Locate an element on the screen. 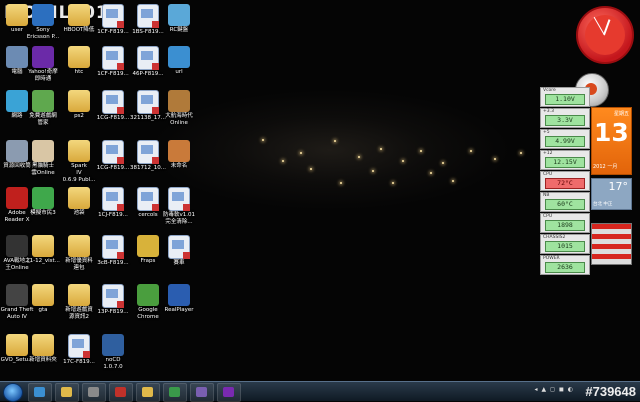 Image resolution: width=640 pixels, height=402 pixels. folder2-icon is located at coordinates (147, 392).